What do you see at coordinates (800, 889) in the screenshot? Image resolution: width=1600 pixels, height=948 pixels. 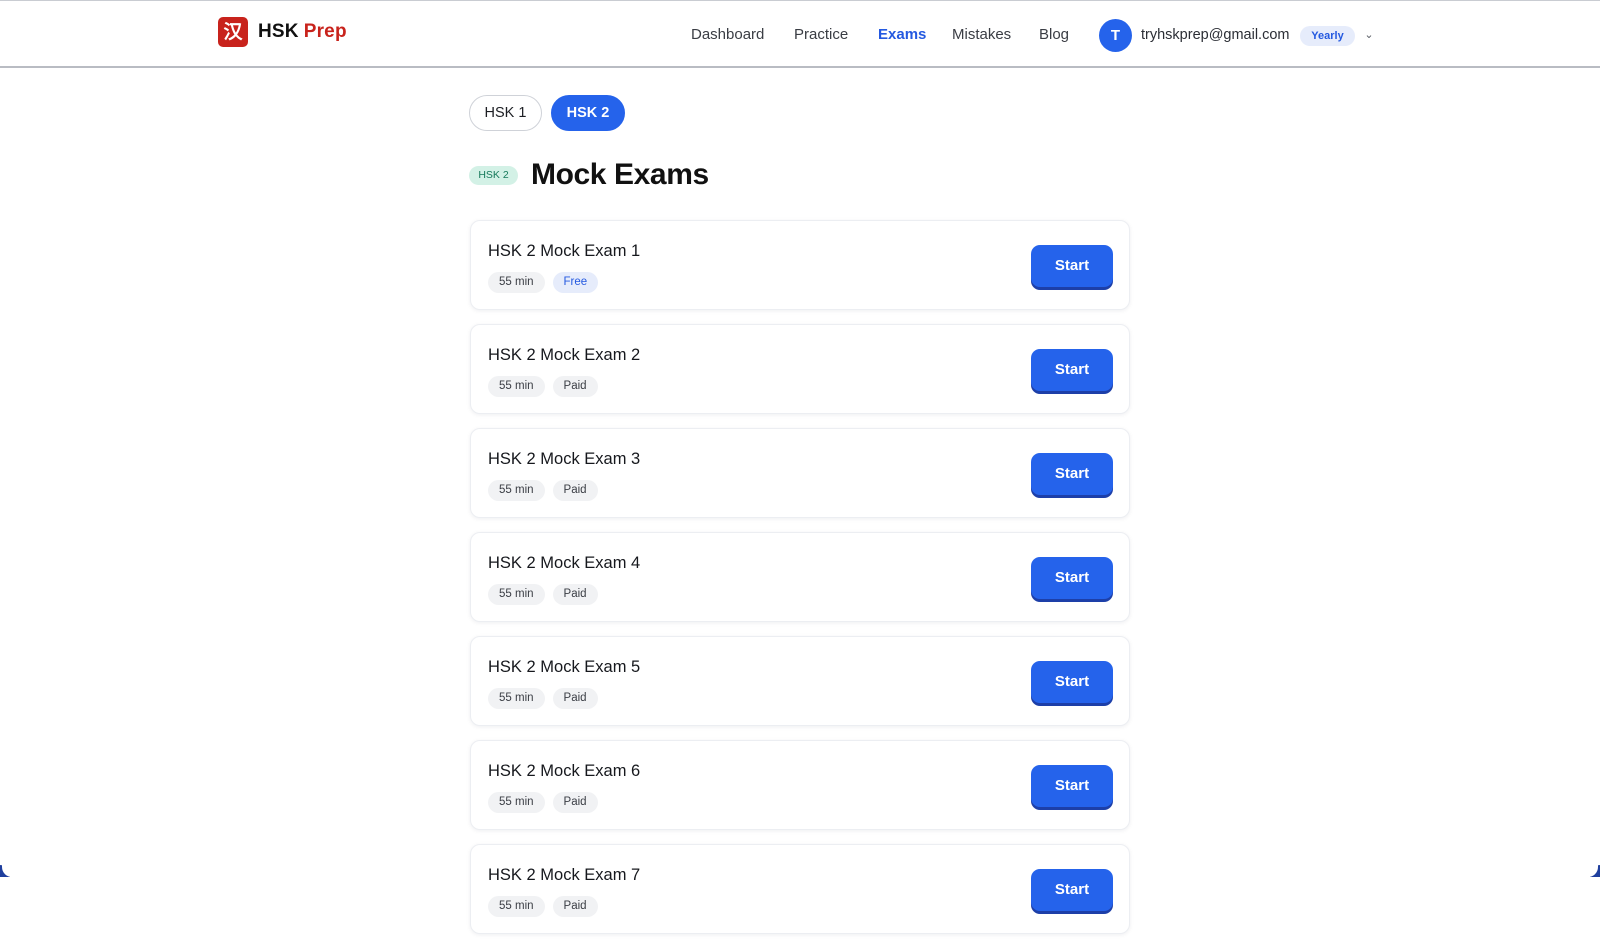 I see `exam-card: HSK 2 Mock Exam 7 55 min Paid Start` at bounding box center [800, 889].